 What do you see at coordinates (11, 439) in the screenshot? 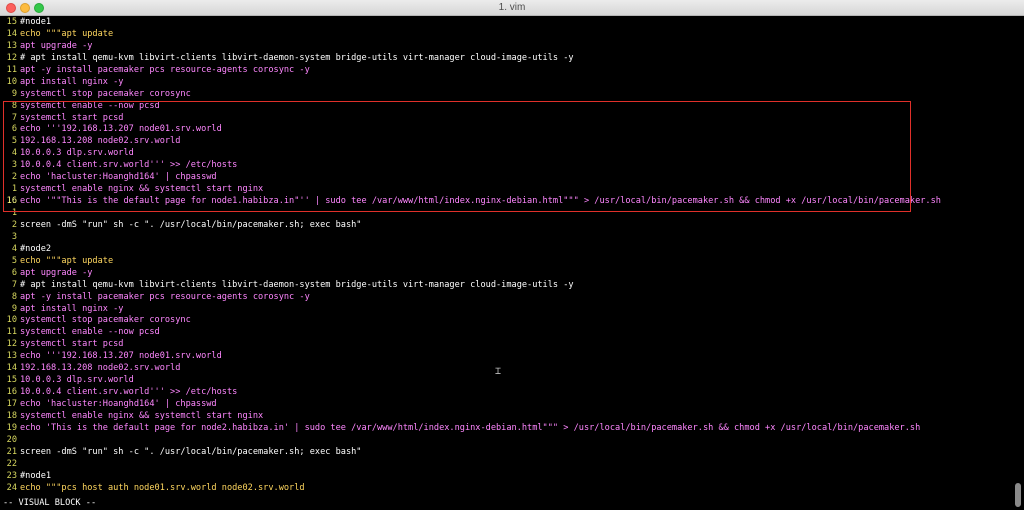
I see `line-number: 20` at bounding box center [11, 439].